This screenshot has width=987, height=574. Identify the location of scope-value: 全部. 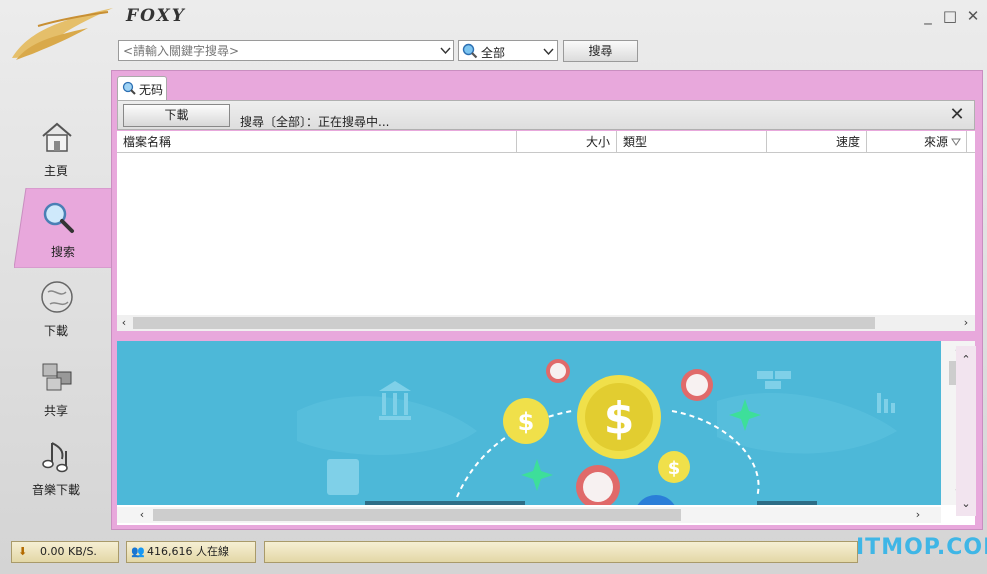
(493, 53).